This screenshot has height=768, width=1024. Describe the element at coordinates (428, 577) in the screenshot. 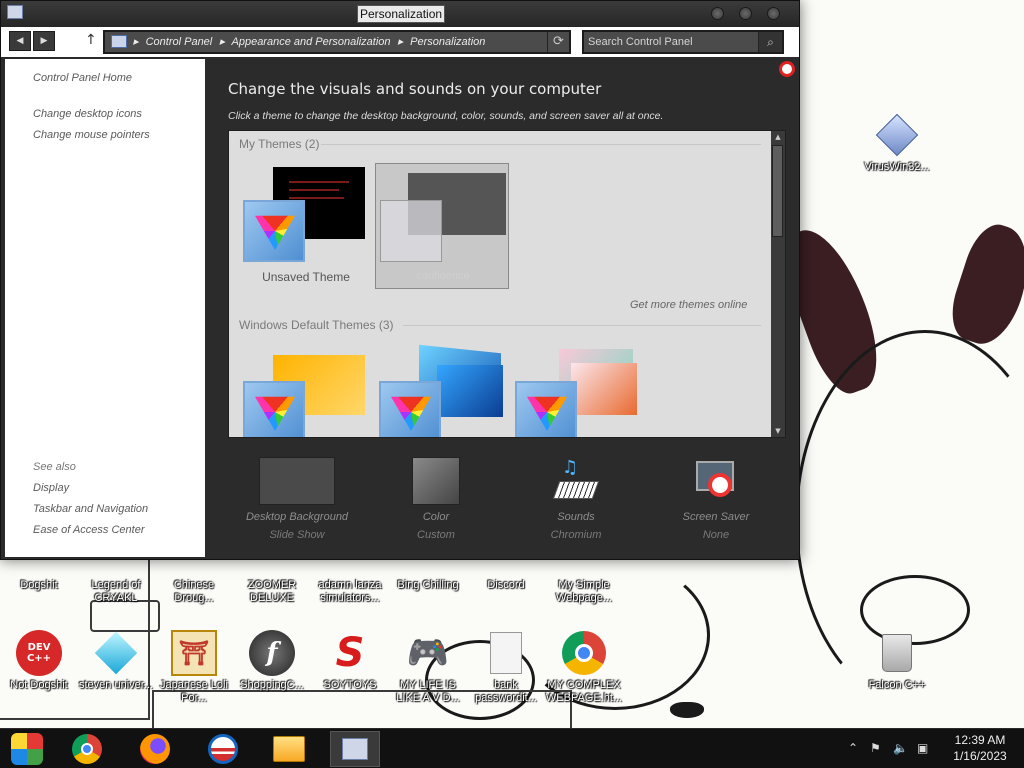

I see `desktop-icon-bing-chilling: Bing Chilling` at that location.